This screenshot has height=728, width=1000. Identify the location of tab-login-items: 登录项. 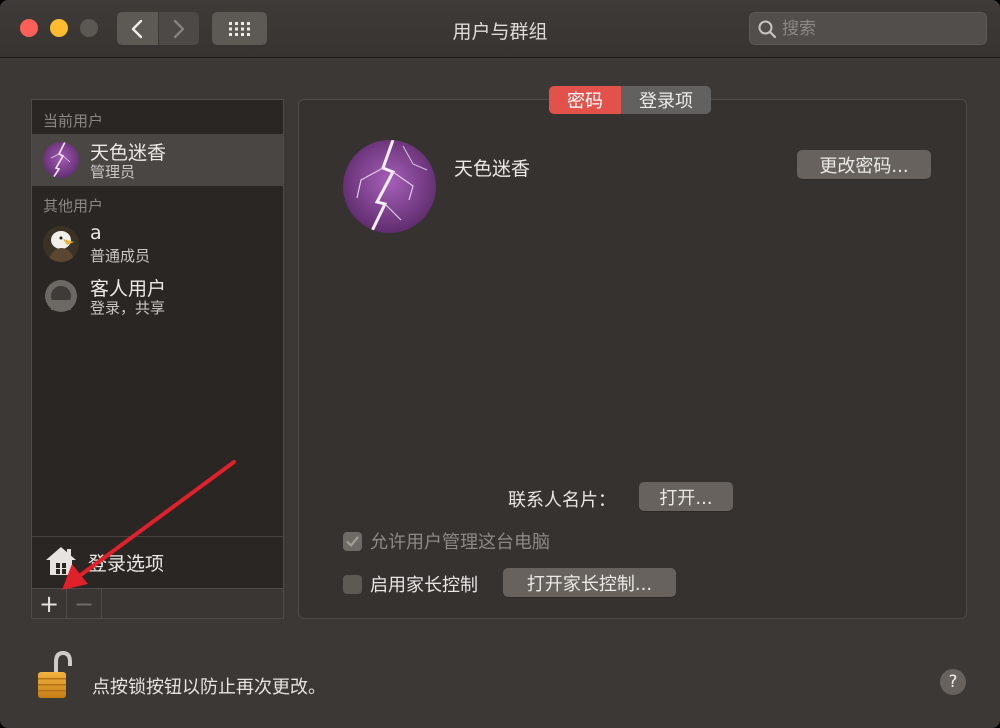
(666, 100).